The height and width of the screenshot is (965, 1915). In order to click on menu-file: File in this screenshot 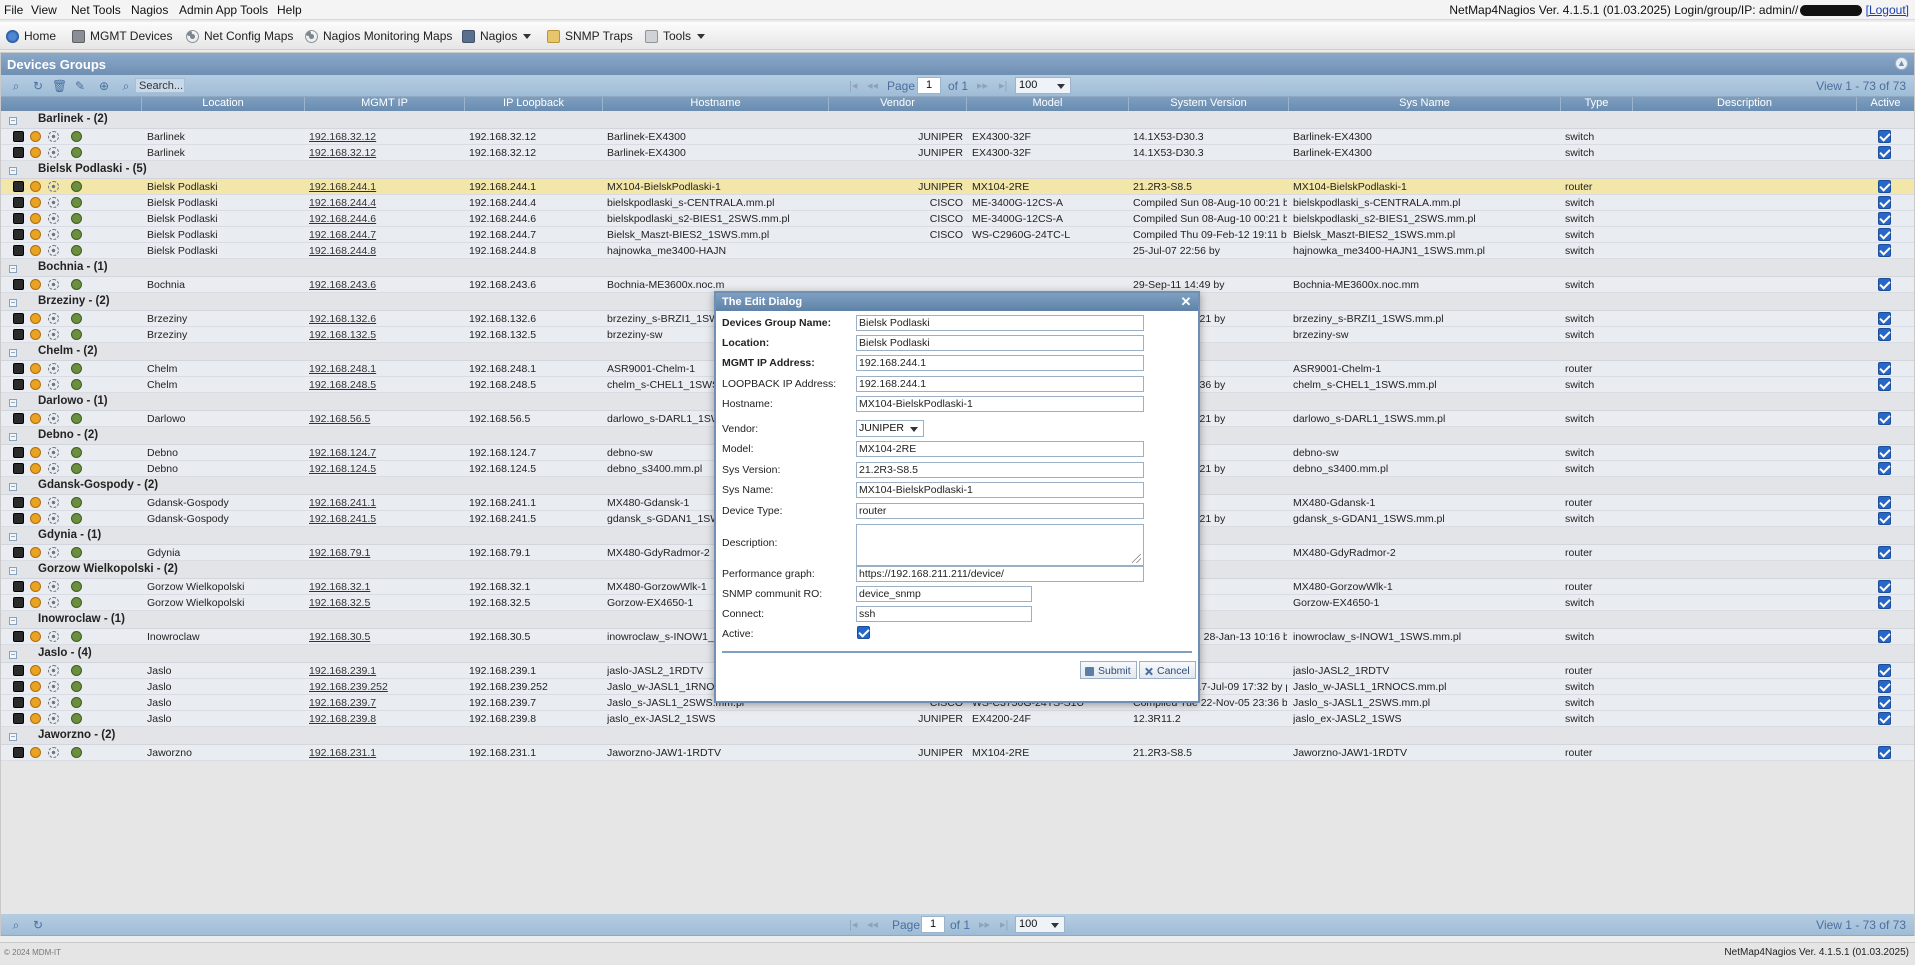, I will do `click(13, 10)`.